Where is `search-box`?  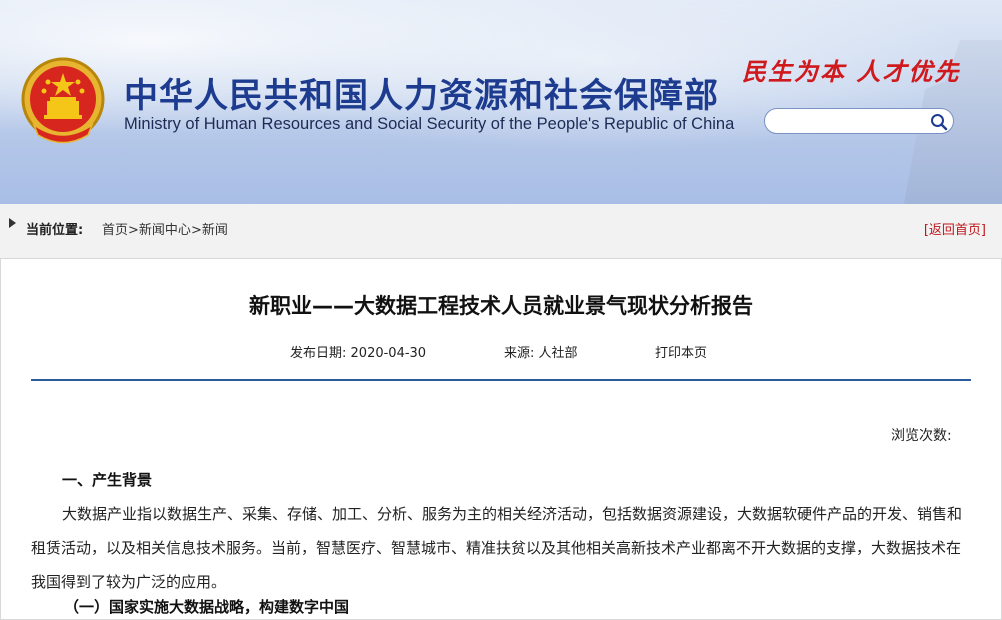
search-box is located at coordinates (859, 121).